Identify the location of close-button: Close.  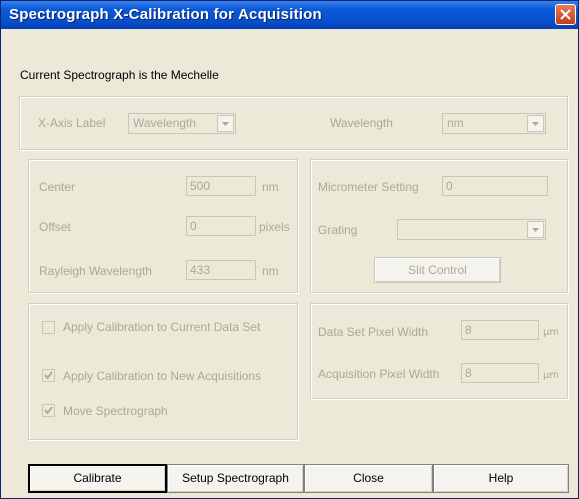
(368, 478).